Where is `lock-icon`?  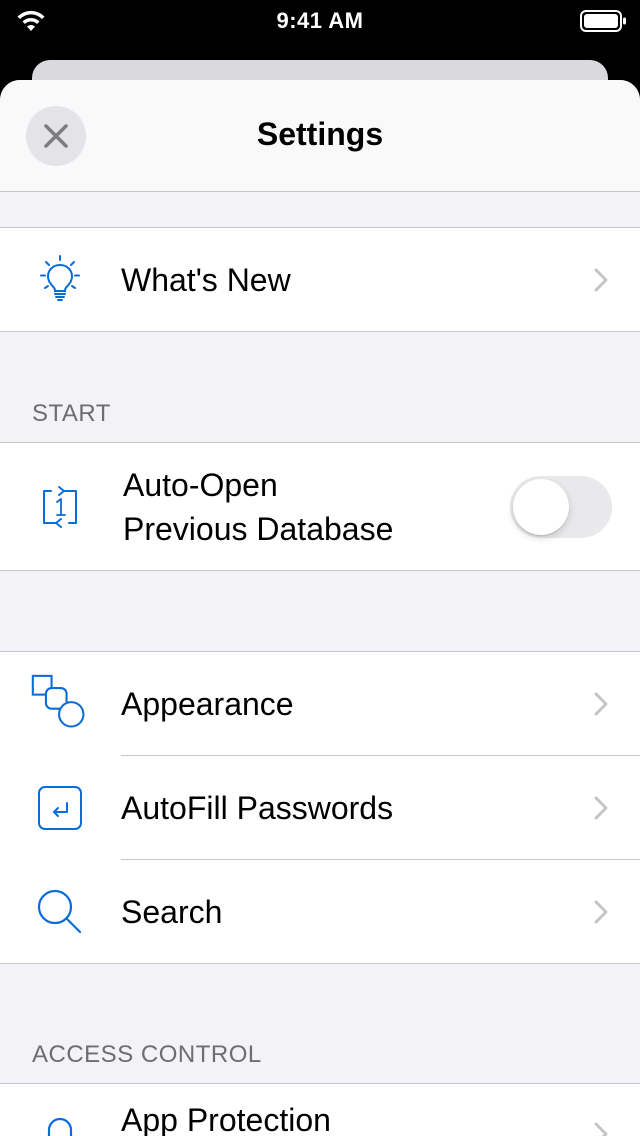
lock-icon is located at coordinates (60, 1124).